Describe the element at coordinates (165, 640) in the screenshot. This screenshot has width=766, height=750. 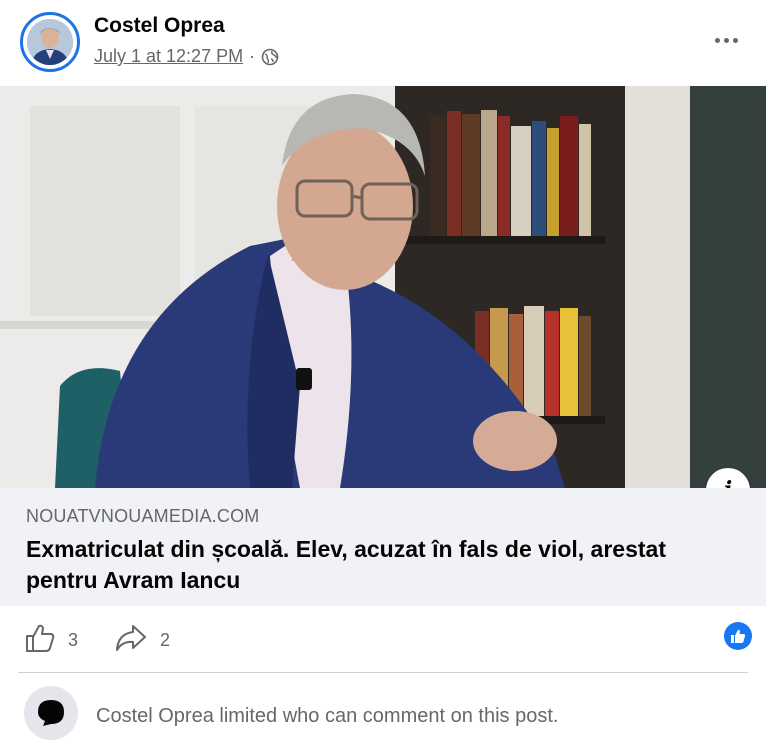
I see `share-count: 2` at that location.